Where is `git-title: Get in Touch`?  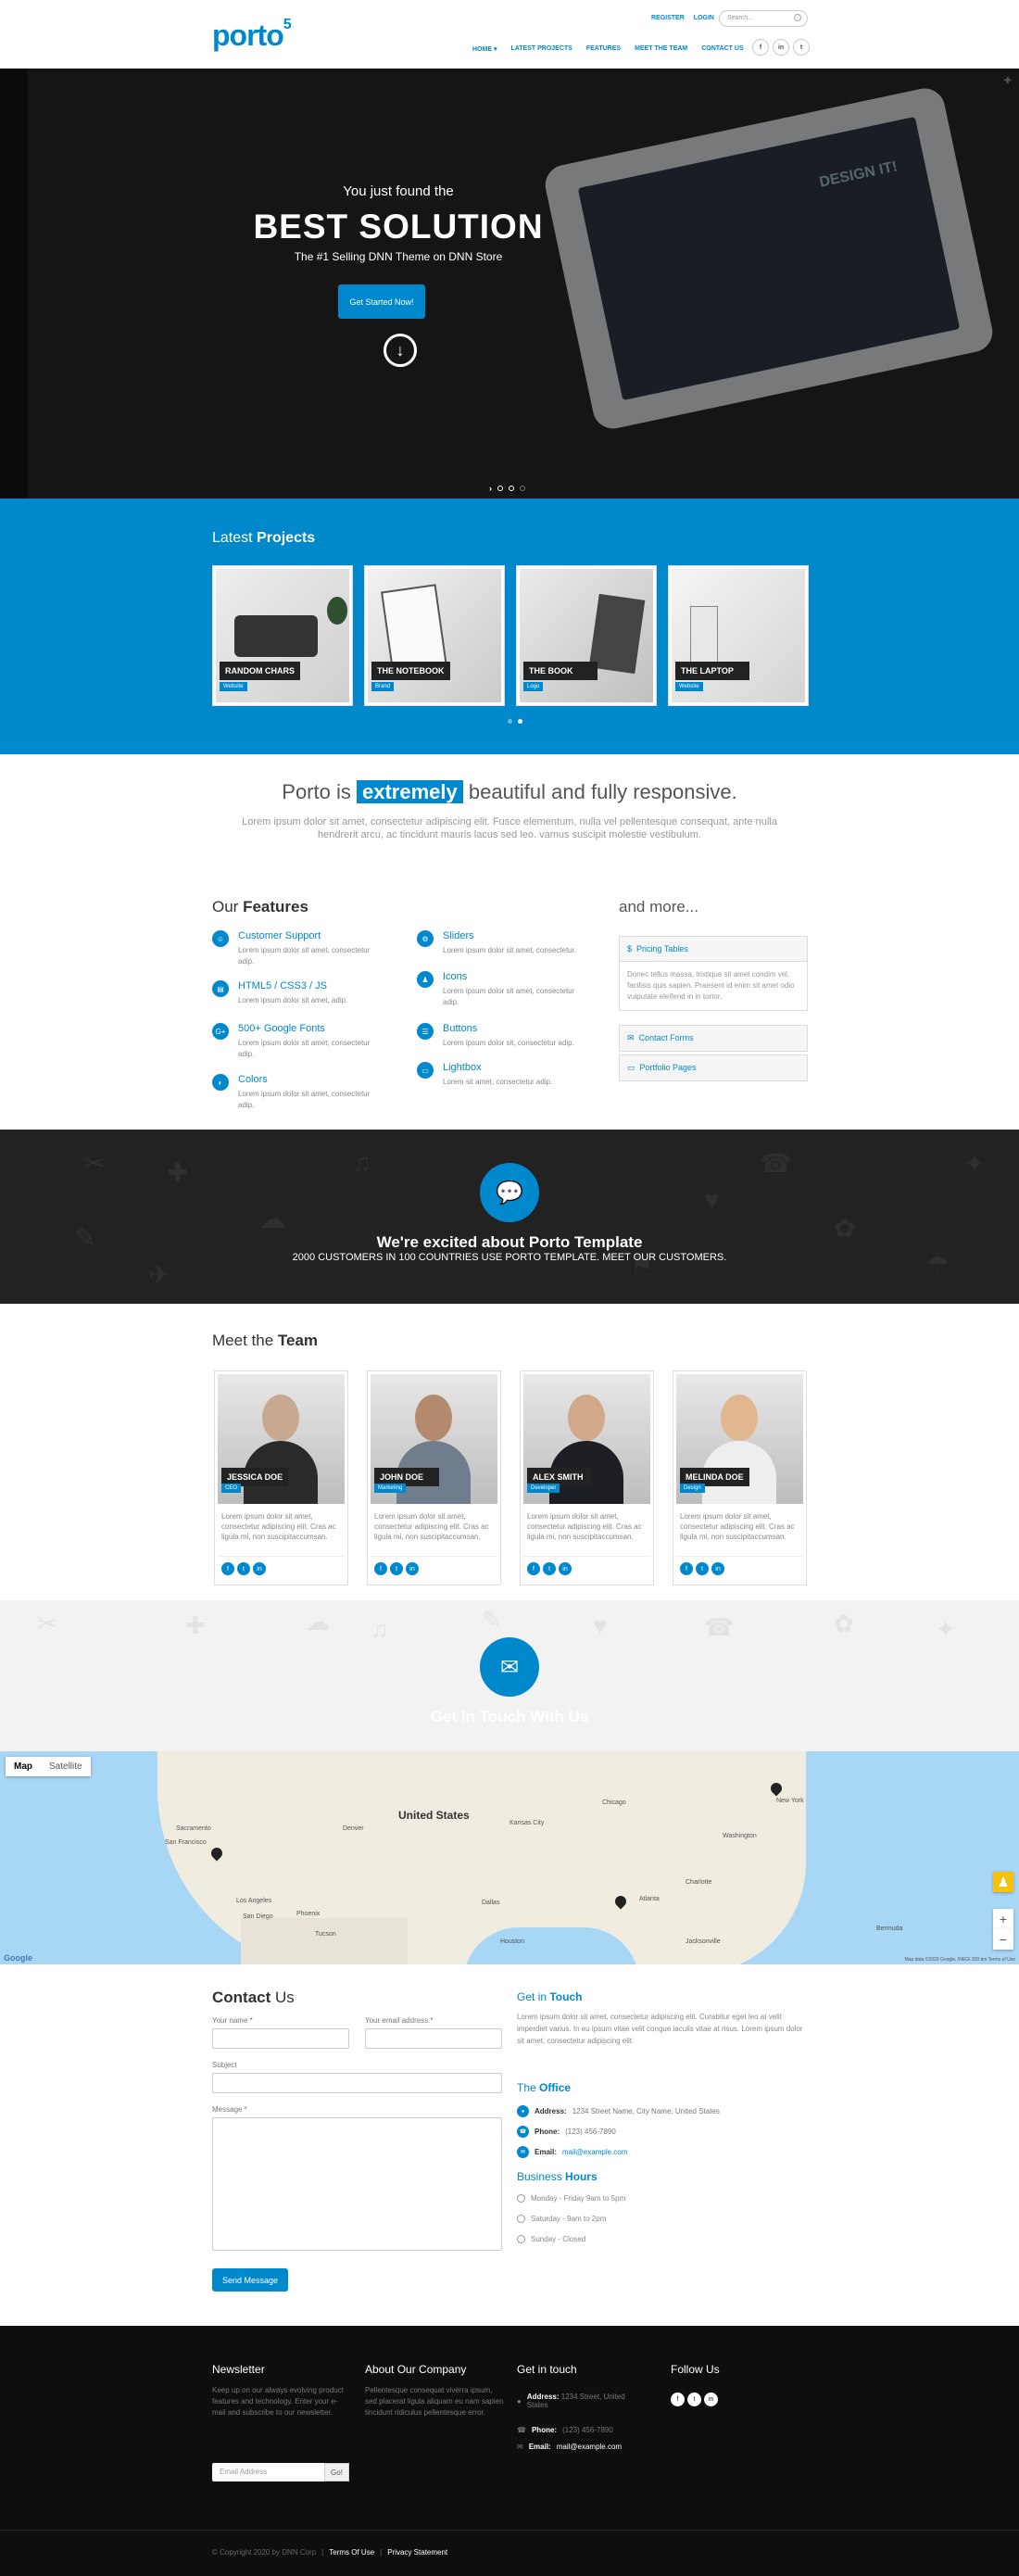
git-title: Get in Touch is located at coordinates (550, 1997).